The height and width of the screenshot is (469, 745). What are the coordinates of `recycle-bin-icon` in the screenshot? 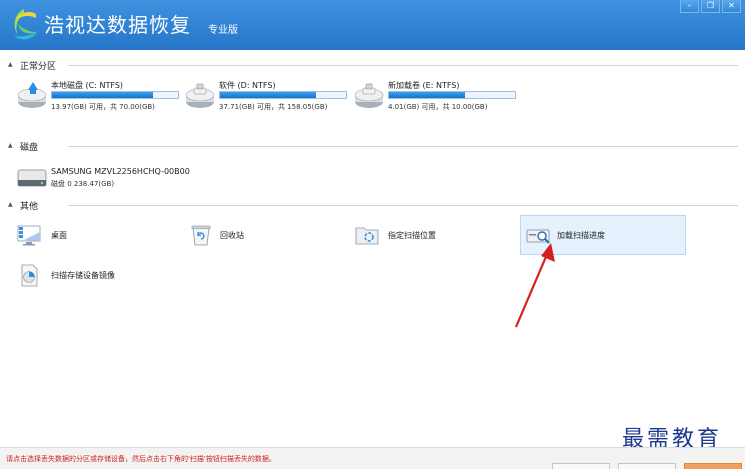 It's located at (201, 235).